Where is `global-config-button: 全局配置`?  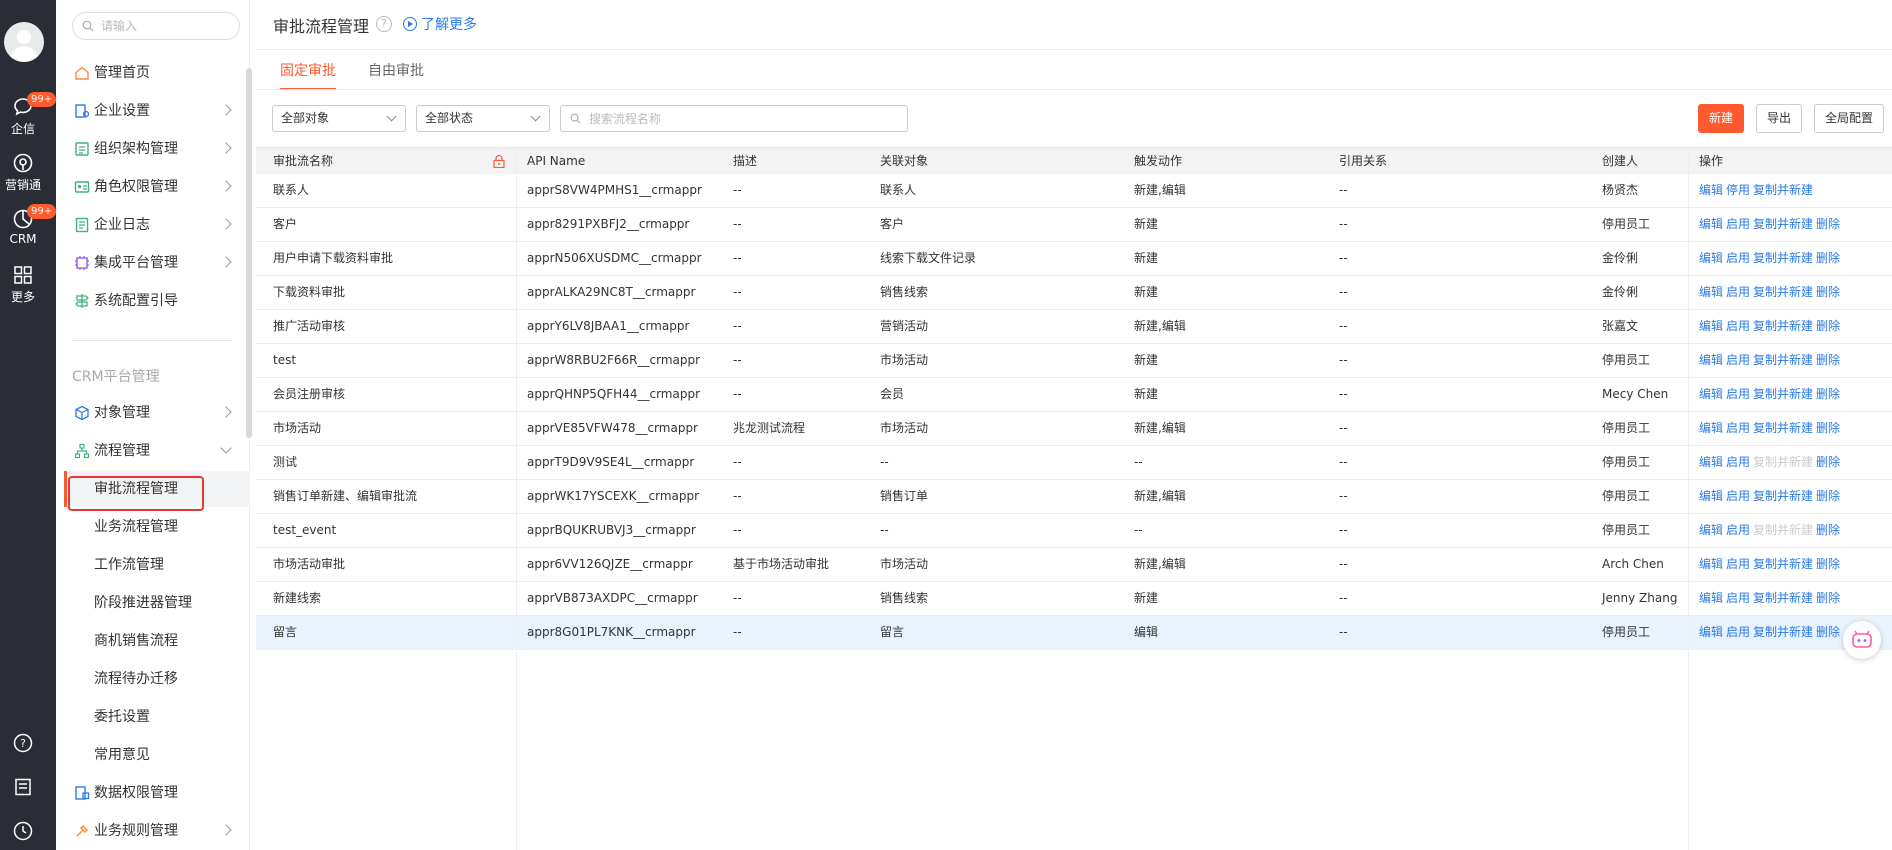
global-config-button: 全局配置 is located at coordinates (1849, 118).